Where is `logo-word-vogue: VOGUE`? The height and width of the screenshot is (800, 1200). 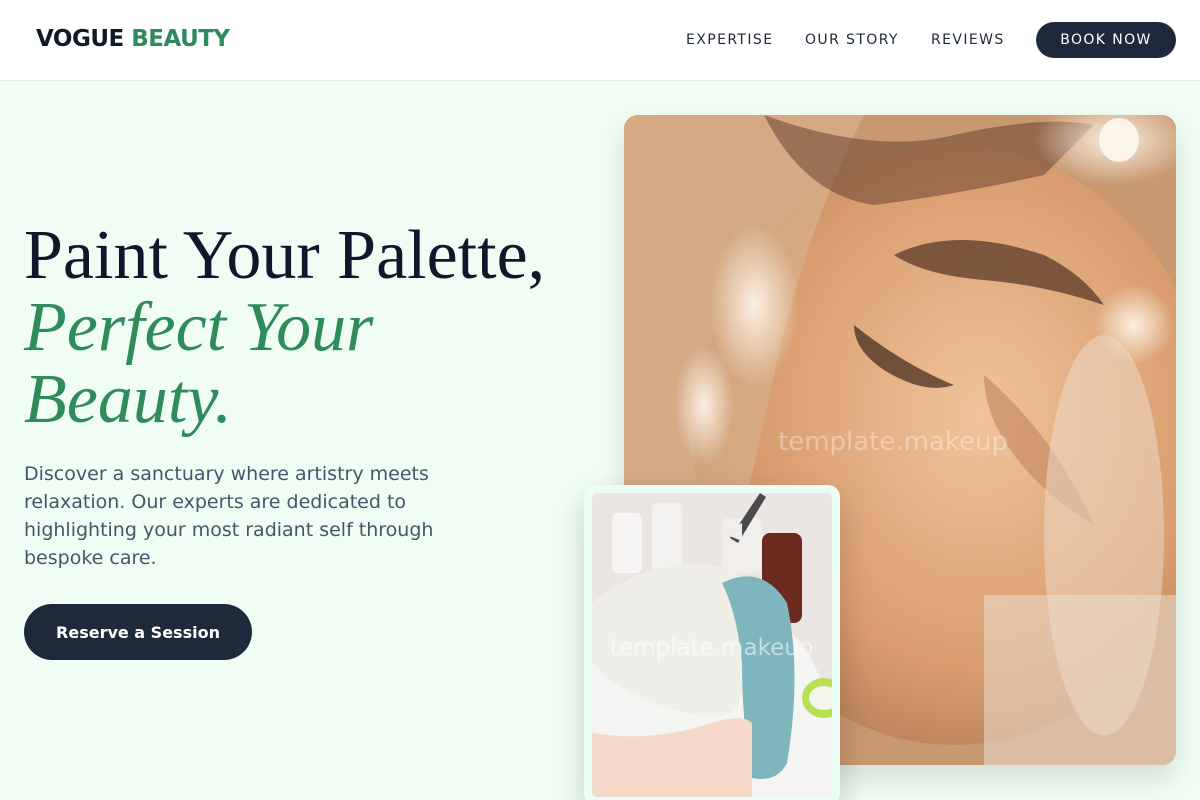 logo-word-vogue: VOGUE is located at coordinates (80, 39).